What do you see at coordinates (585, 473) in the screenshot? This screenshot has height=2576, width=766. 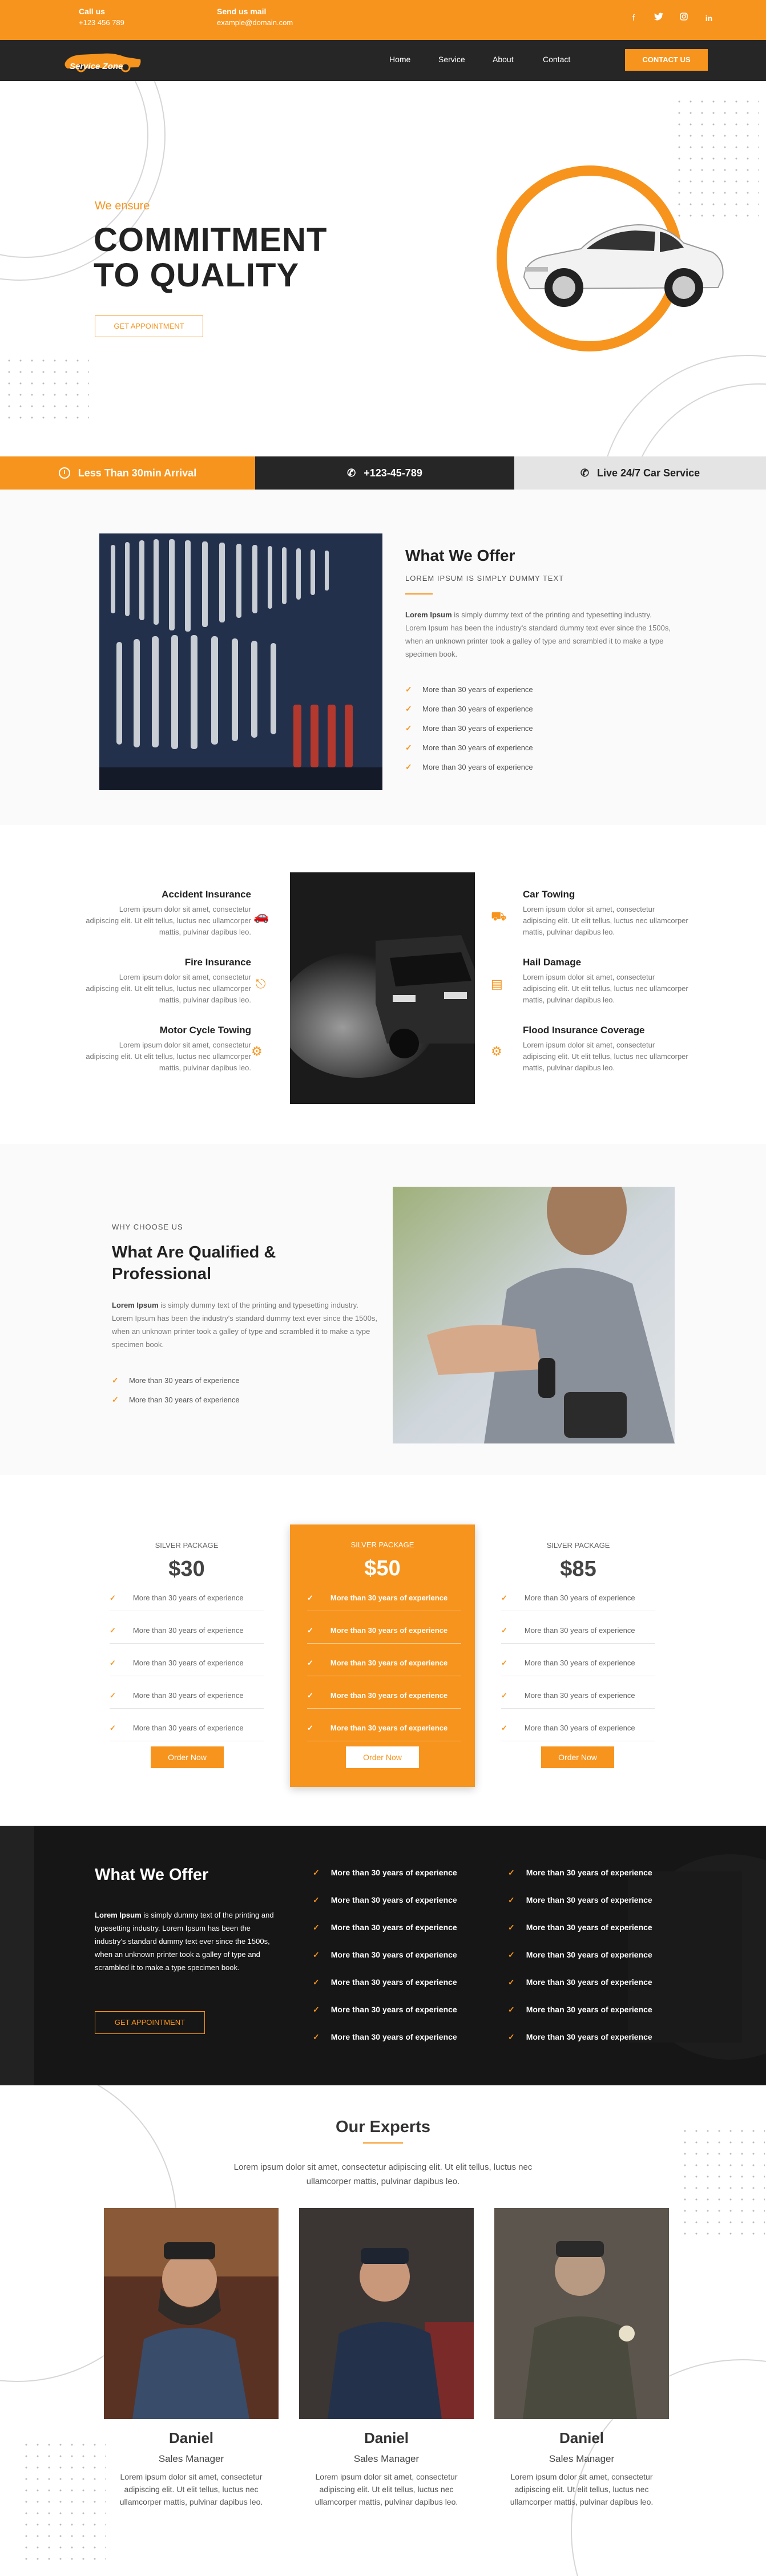 I see `phone-icon: ✆` at bounding box center [585, 473].